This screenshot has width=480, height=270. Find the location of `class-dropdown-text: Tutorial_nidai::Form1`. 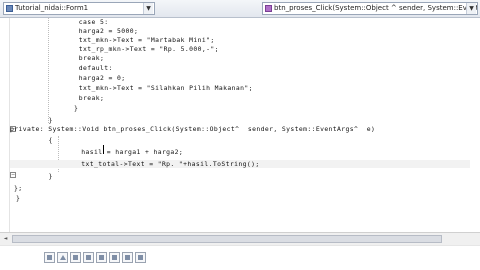

class-dropdown-text: Tutorial_nidai::Form1 is located at coordinates (52, 8).